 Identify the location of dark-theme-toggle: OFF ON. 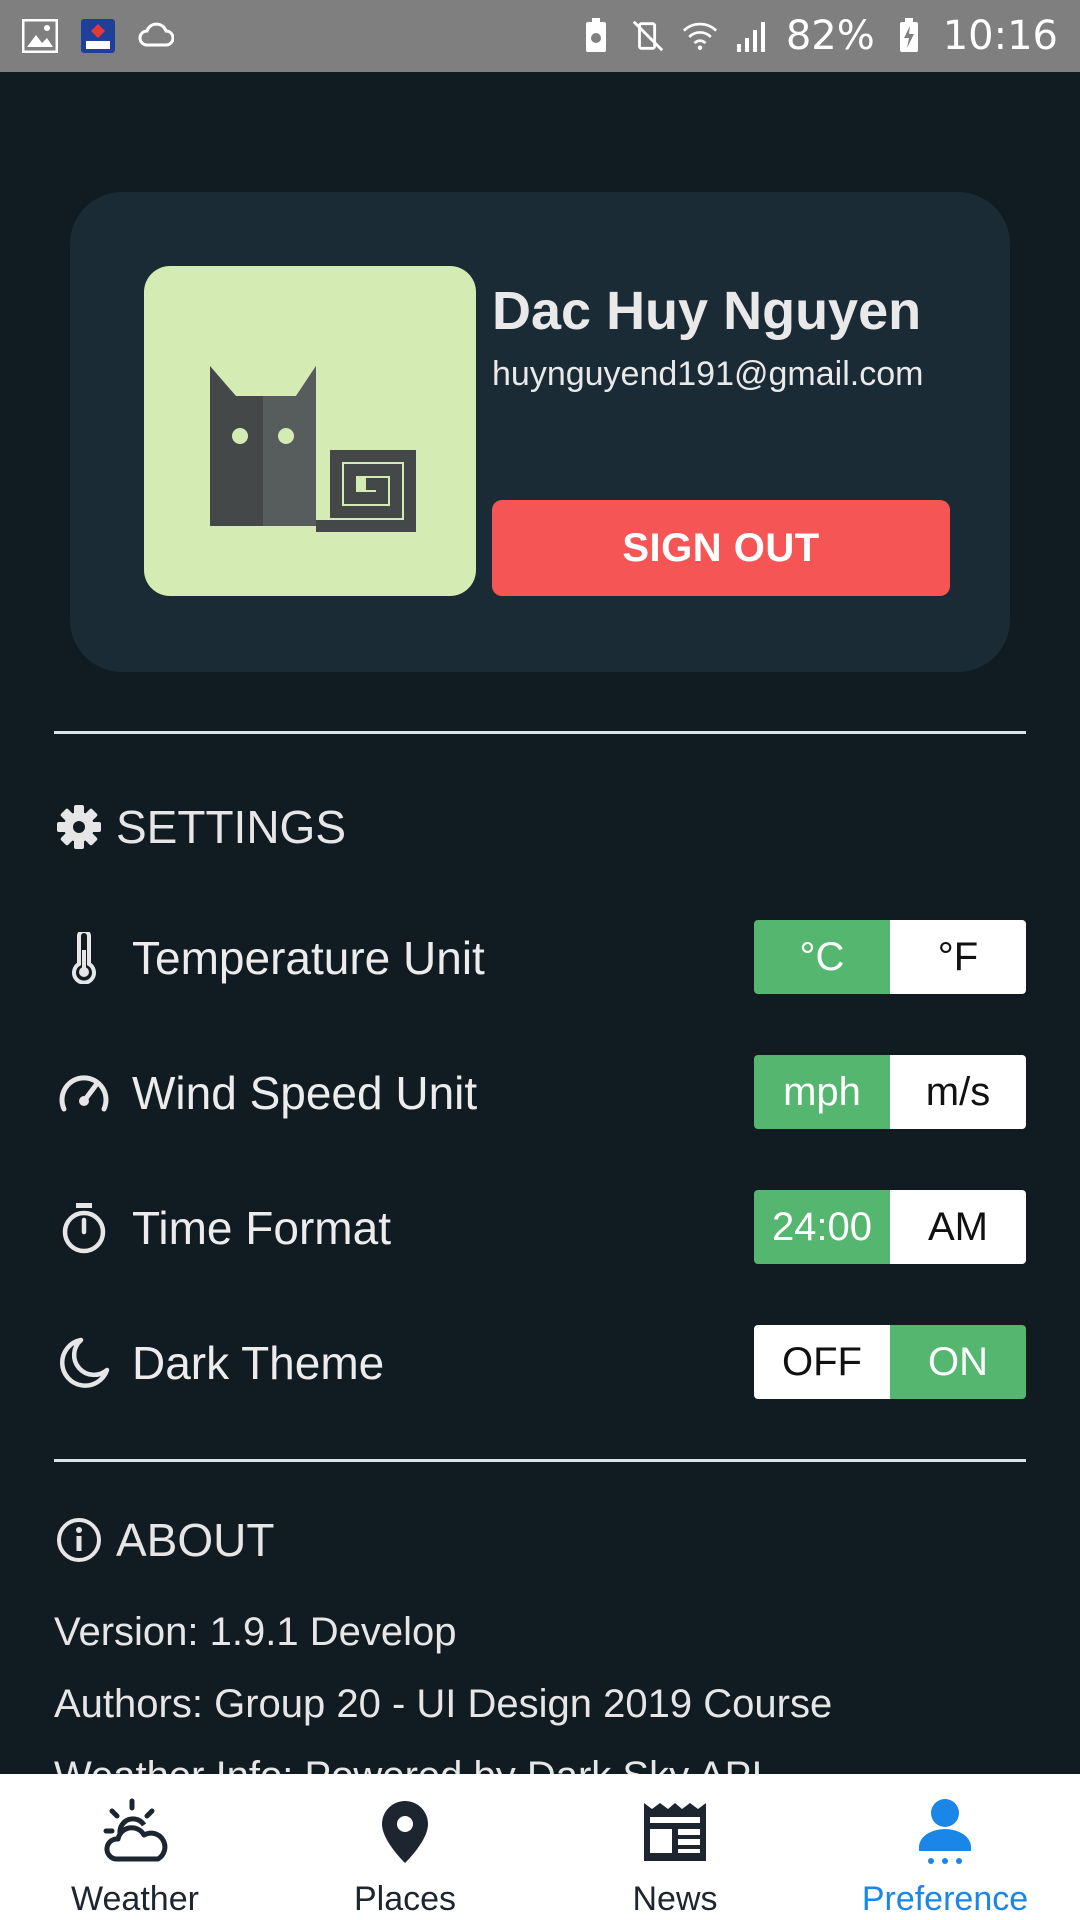
(890, 1362).